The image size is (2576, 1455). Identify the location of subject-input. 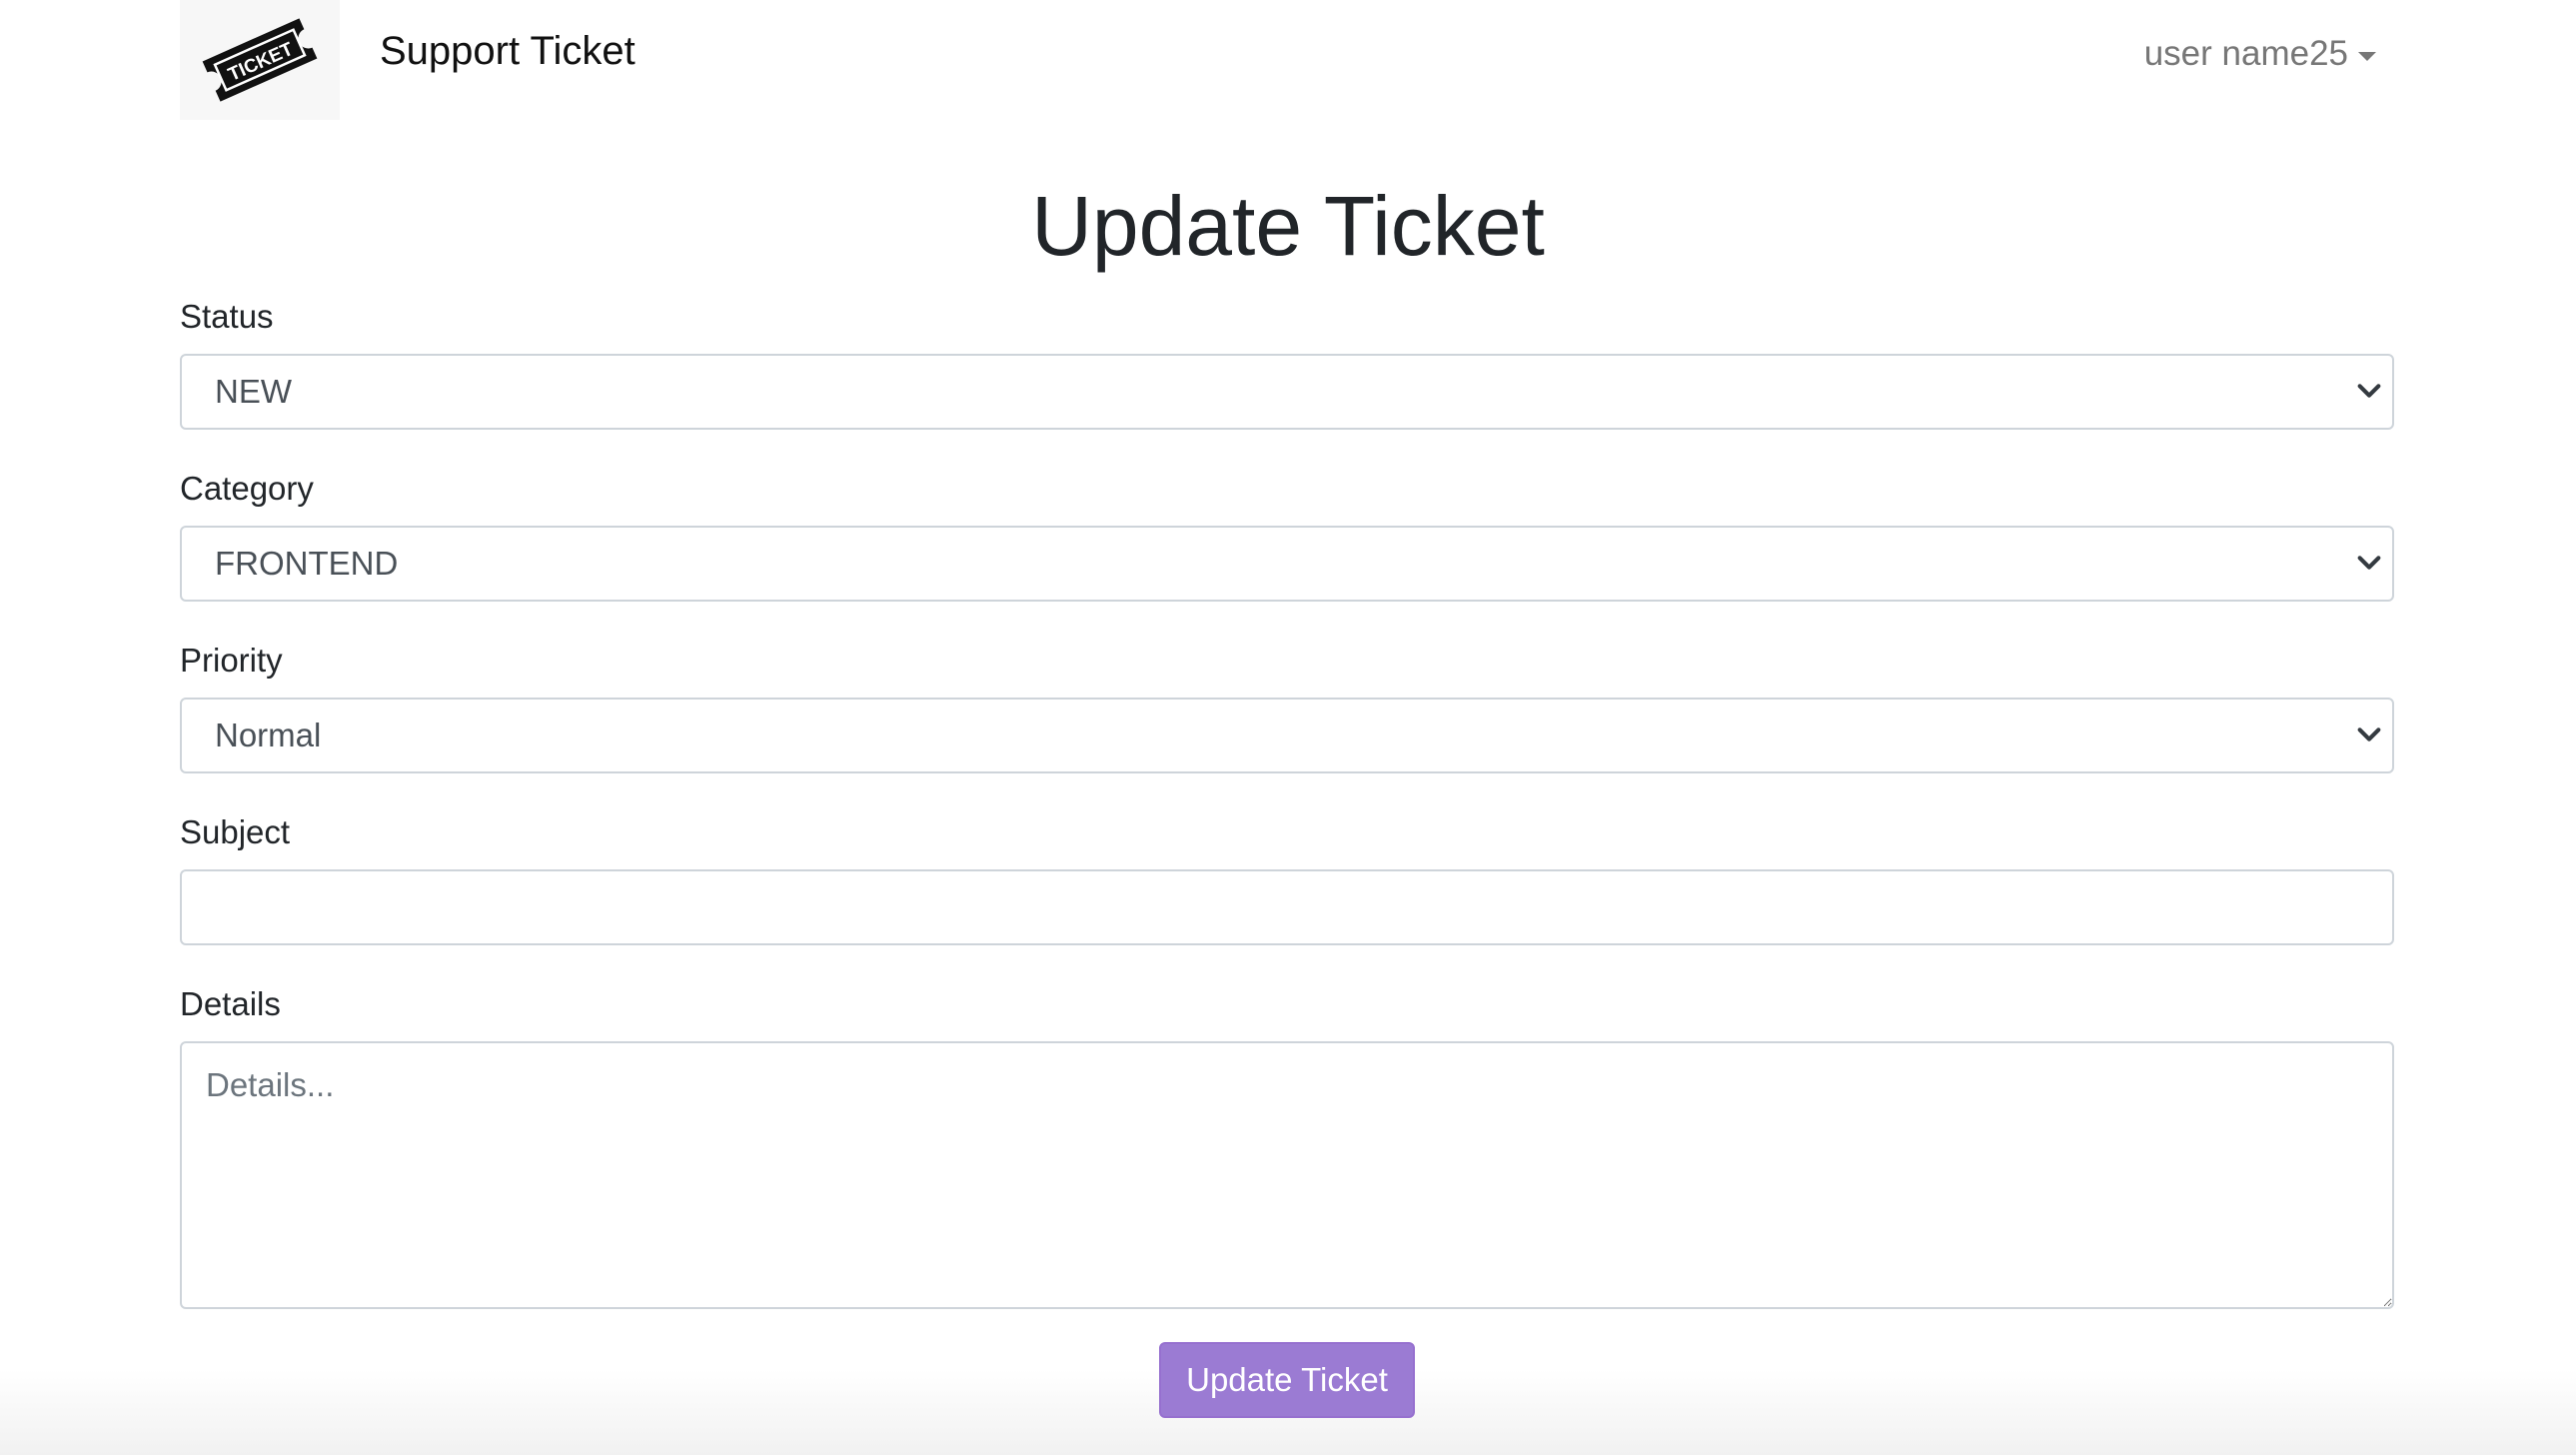
(1287, 907).